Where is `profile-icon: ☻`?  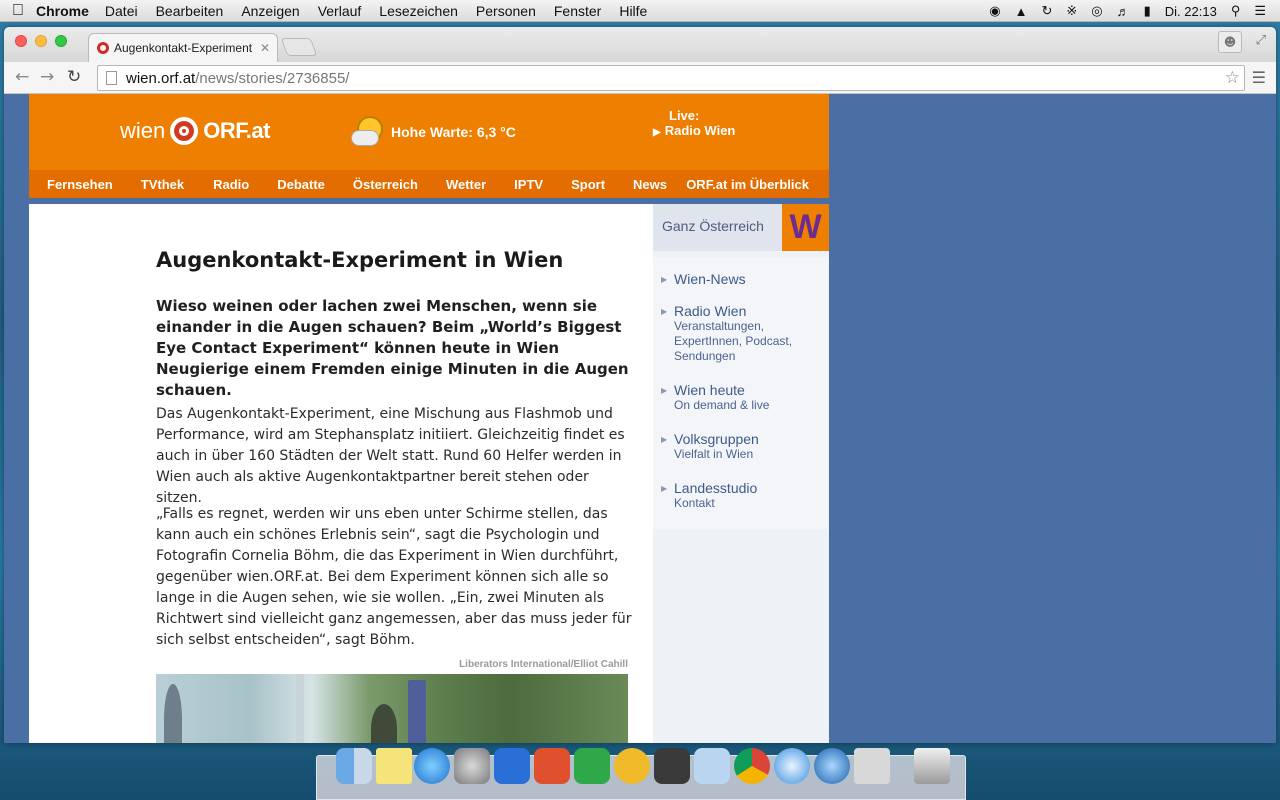 profile-icon: ☻ is located at coordinates (1230, 42).